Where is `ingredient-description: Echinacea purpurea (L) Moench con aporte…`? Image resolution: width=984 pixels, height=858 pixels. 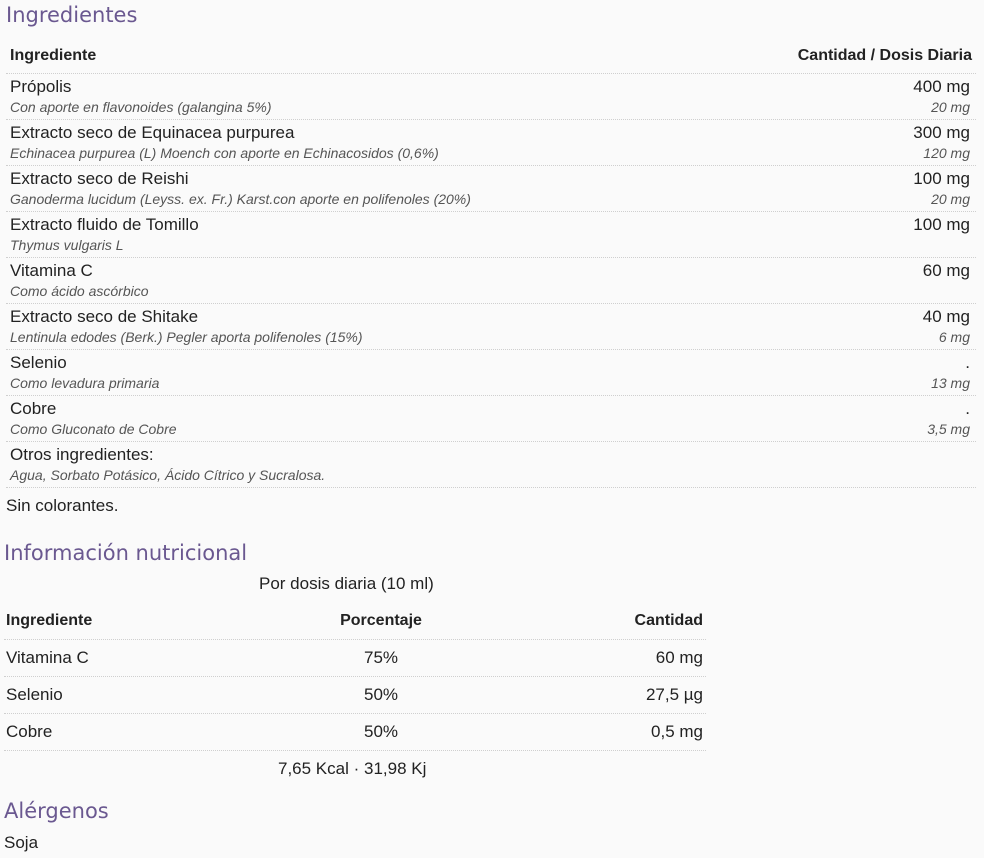
ingredient-description: Echinacea purpurea (L) Moench con aporte… is located at coordinates (224, 153).